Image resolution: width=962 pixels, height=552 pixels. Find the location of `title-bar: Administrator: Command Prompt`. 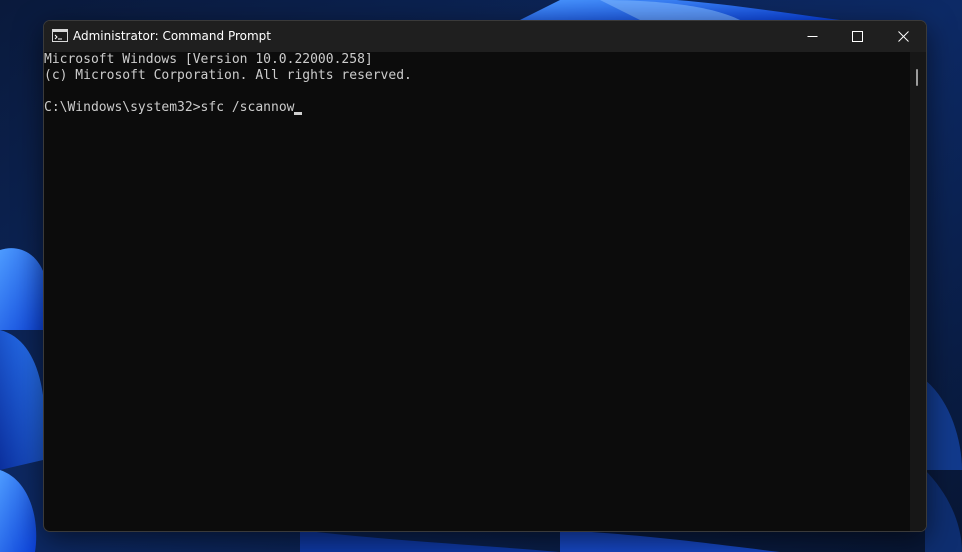

title-bar: Administrator: Command Prompt is located at coordinates (485, 36).